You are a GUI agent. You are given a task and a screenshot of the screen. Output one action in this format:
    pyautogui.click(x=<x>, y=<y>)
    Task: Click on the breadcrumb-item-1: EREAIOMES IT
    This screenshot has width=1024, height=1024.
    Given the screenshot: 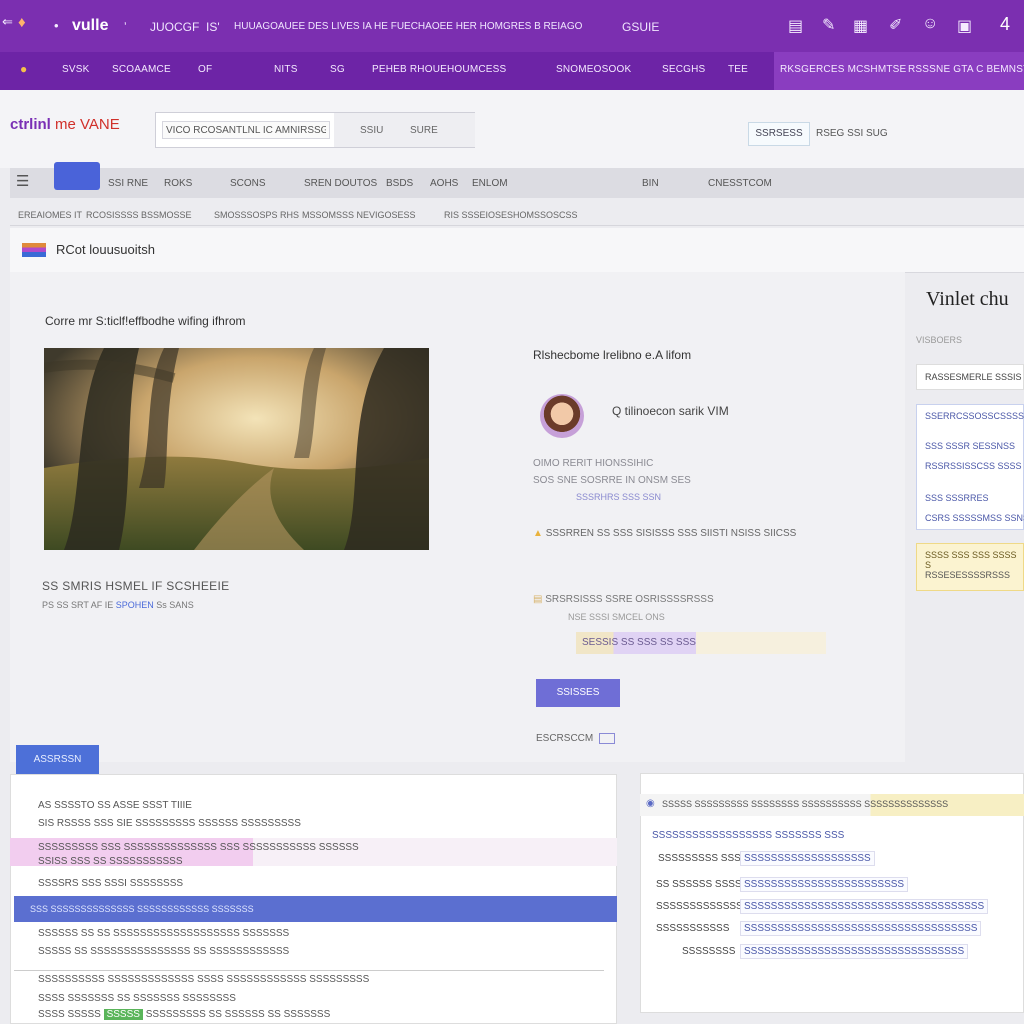 What is the action you would take?
    pyautogui.click(x=50, y=215)
    